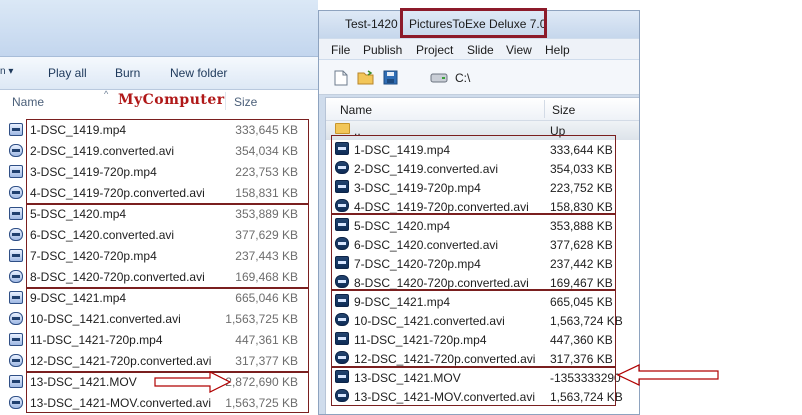 This screenshot has height=415, width=802. I want to click on file-row: 13-DSC_1421.MOV -1353333290, so click(482, 377).